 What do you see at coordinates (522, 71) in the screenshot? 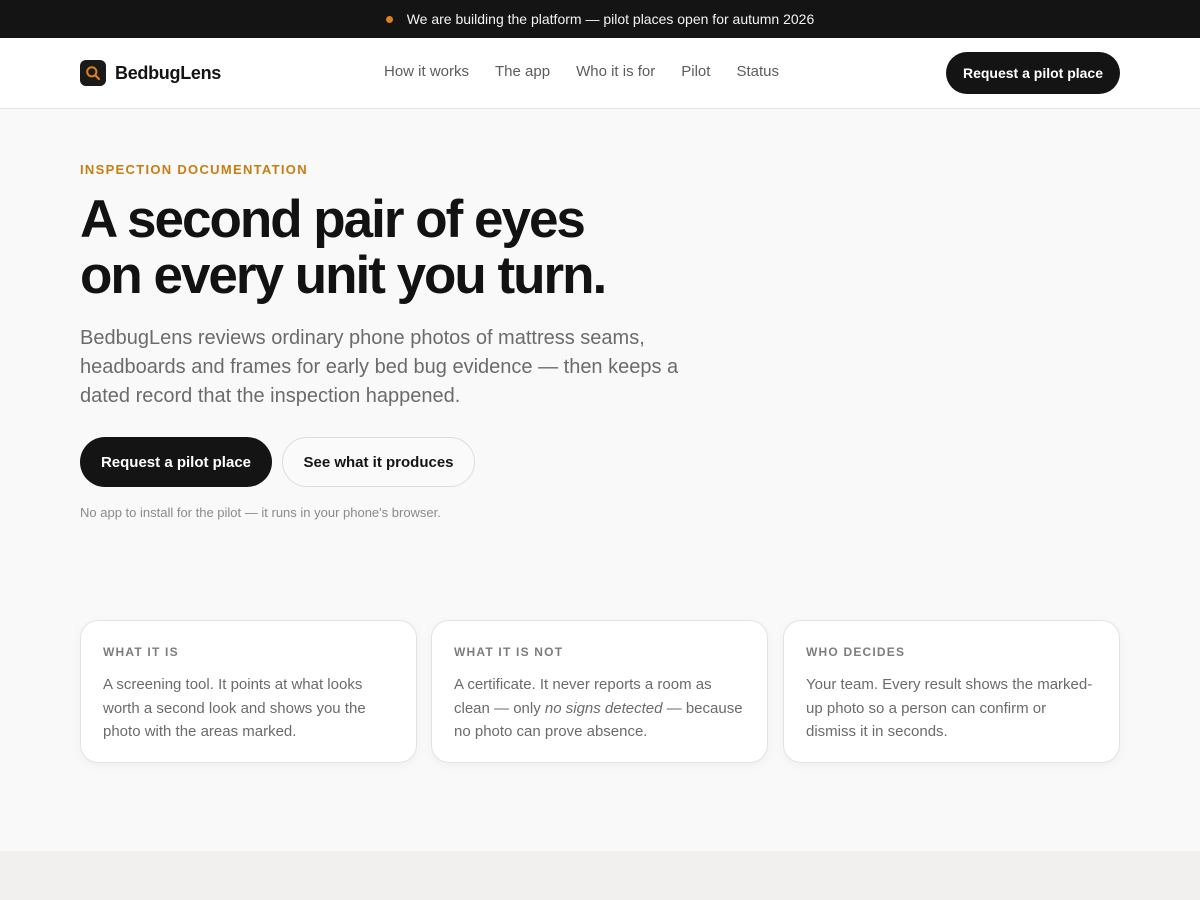
I see `nav-the-app: The app` at bounding box center [522, 71].